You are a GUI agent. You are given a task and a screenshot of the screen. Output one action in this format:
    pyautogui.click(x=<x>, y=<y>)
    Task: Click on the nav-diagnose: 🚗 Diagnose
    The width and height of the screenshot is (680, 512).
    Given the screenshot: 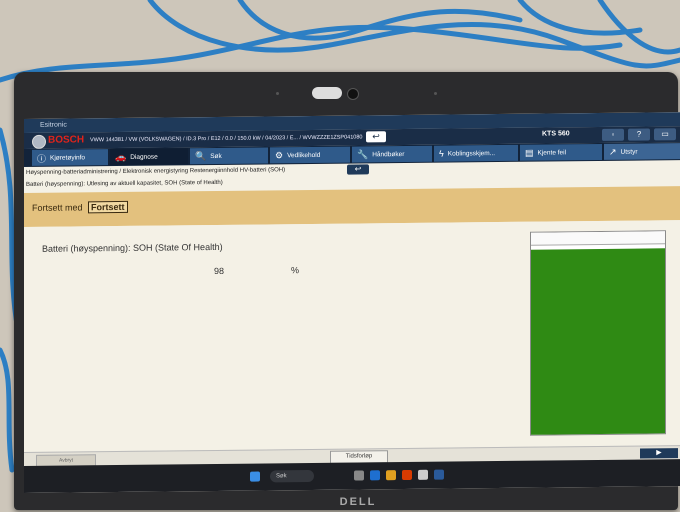 What is the action you would take?
    pyautogui.click(x=149, y=157)
    